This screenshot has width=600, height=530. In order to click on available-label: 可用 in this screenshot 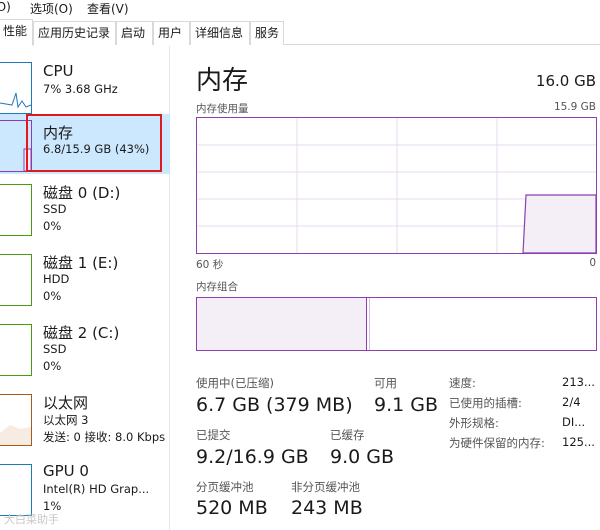, I will do `click(385, 383)`.